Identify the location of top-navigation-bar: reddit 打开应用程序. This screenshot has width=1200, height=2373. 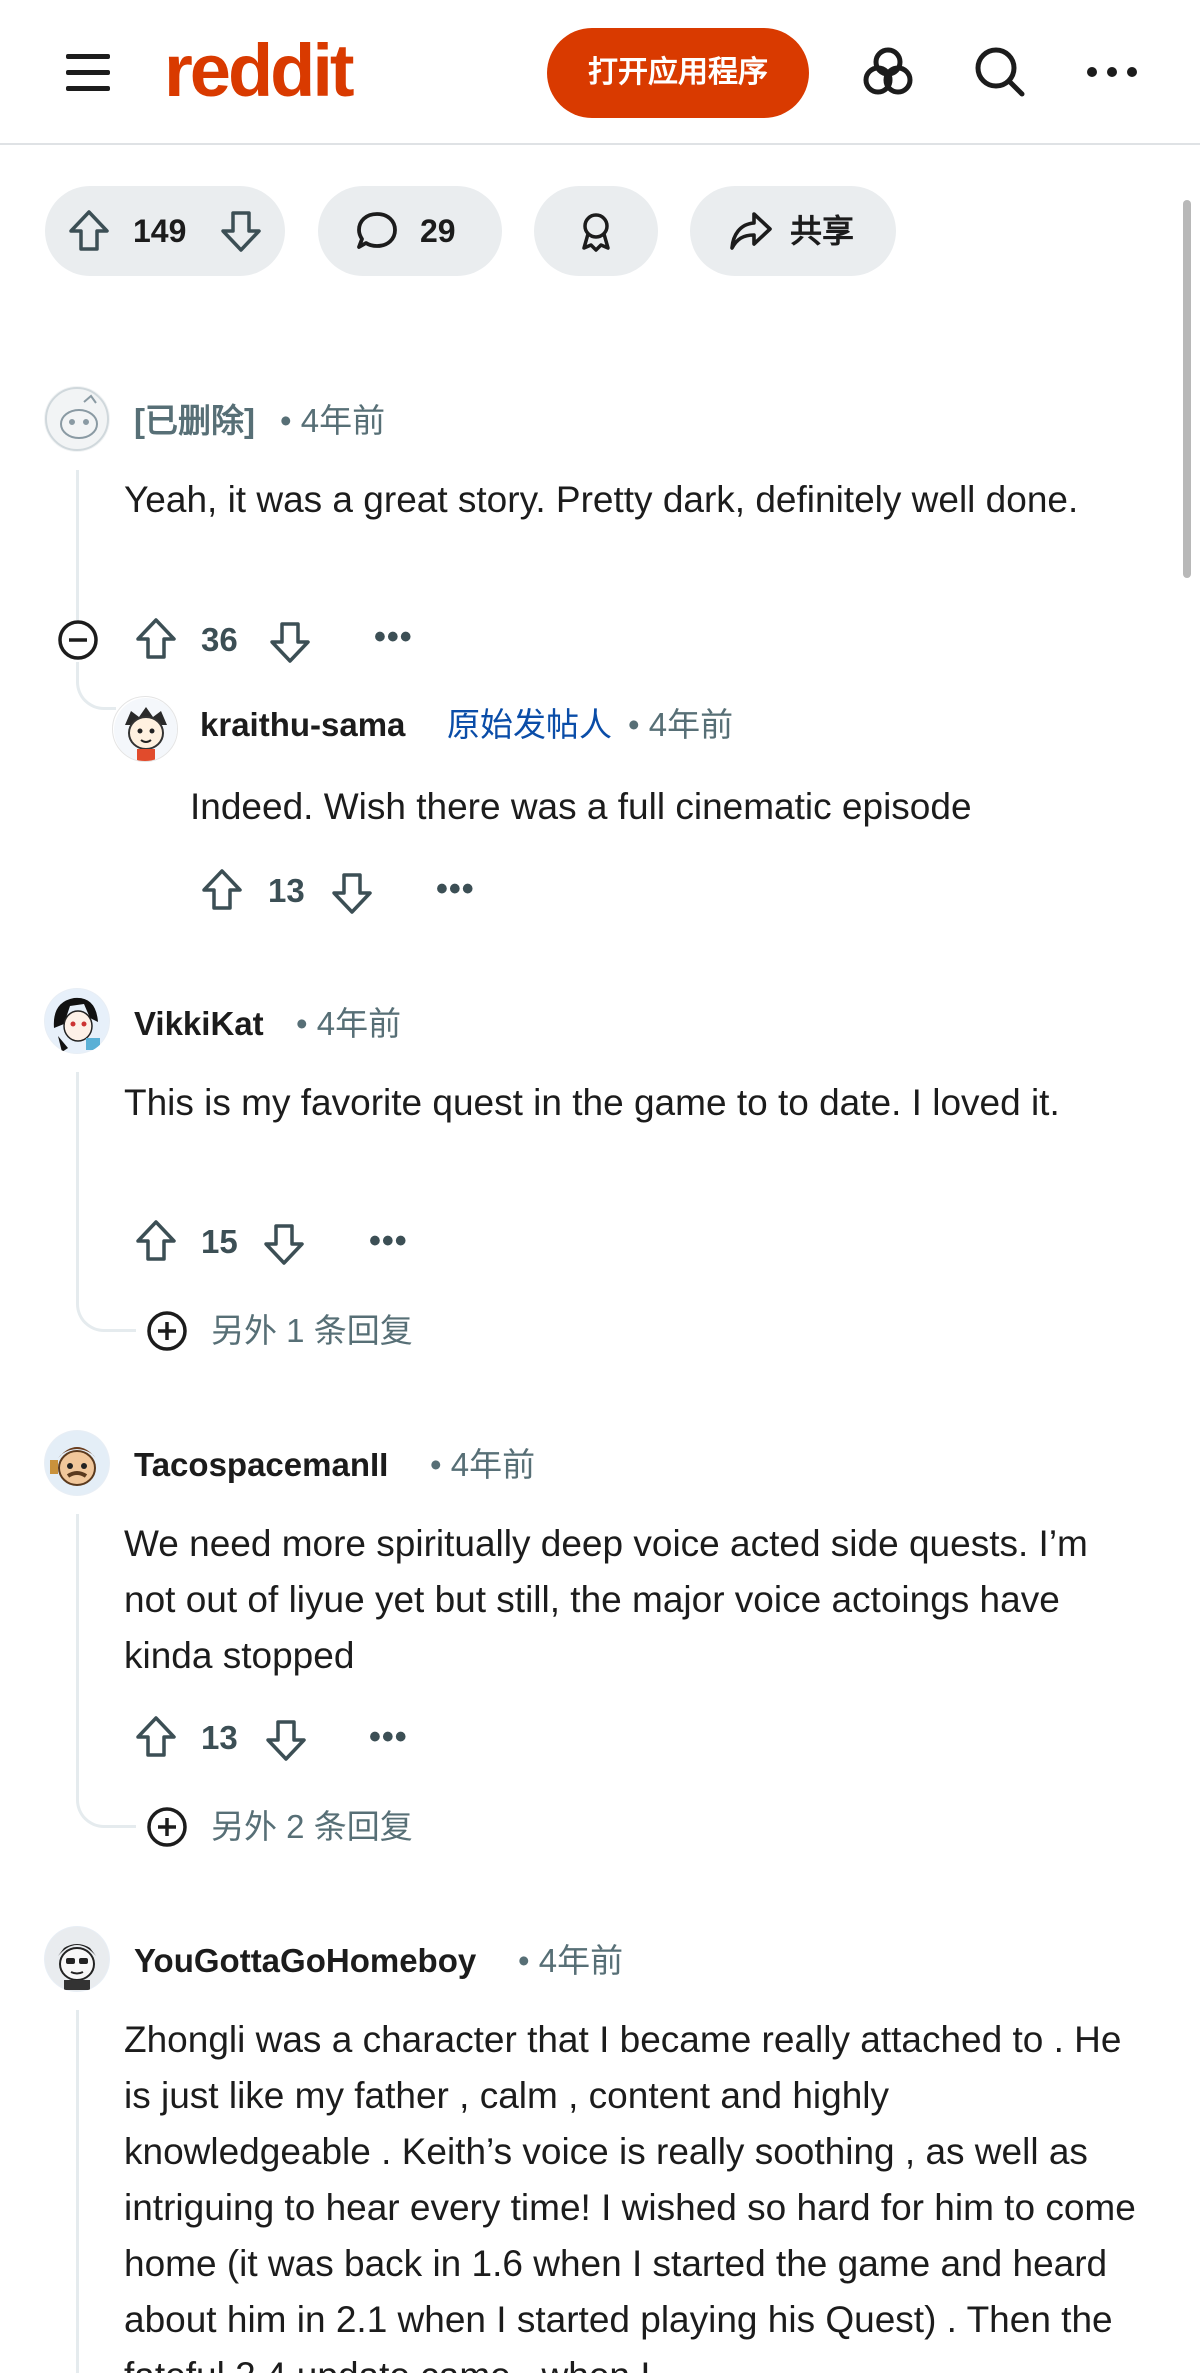
(600, 72).